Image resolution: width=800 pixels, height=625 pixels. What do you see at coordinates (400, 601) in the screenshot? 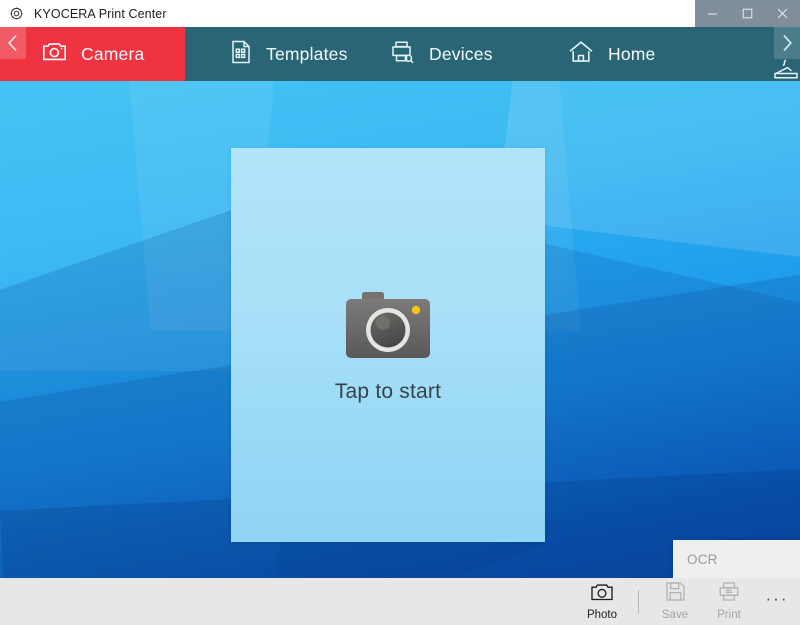
I see `bottom-toolbar: Photo Save Print ···` at bounding box center [400, 601].